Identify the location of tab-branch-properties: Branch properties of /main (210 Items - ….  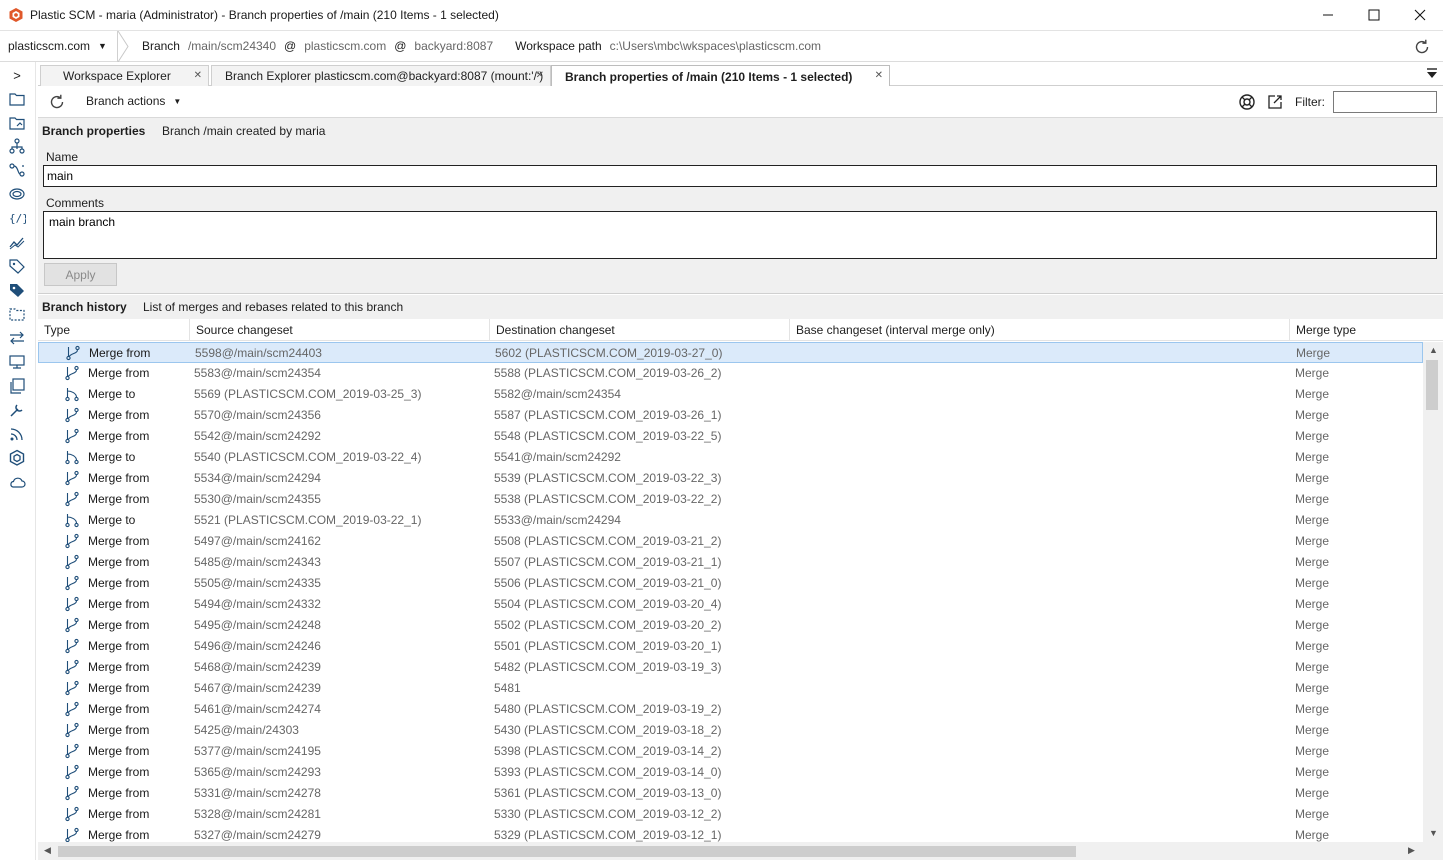
(720, 76).